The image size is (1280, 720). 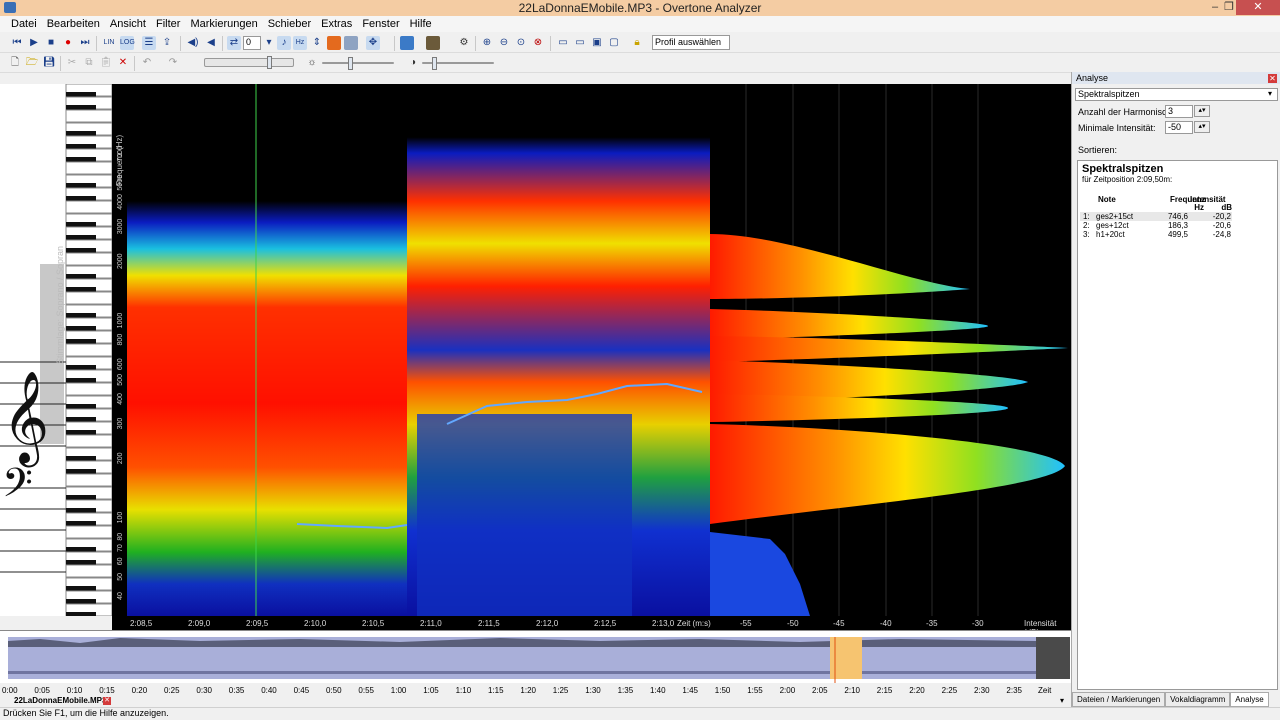 What do you see at coordinates (1198, 699) in the screenshot?
I see `tab-vowel-diagram: Vokaldiagramm` at bounding box center [1198, 699].